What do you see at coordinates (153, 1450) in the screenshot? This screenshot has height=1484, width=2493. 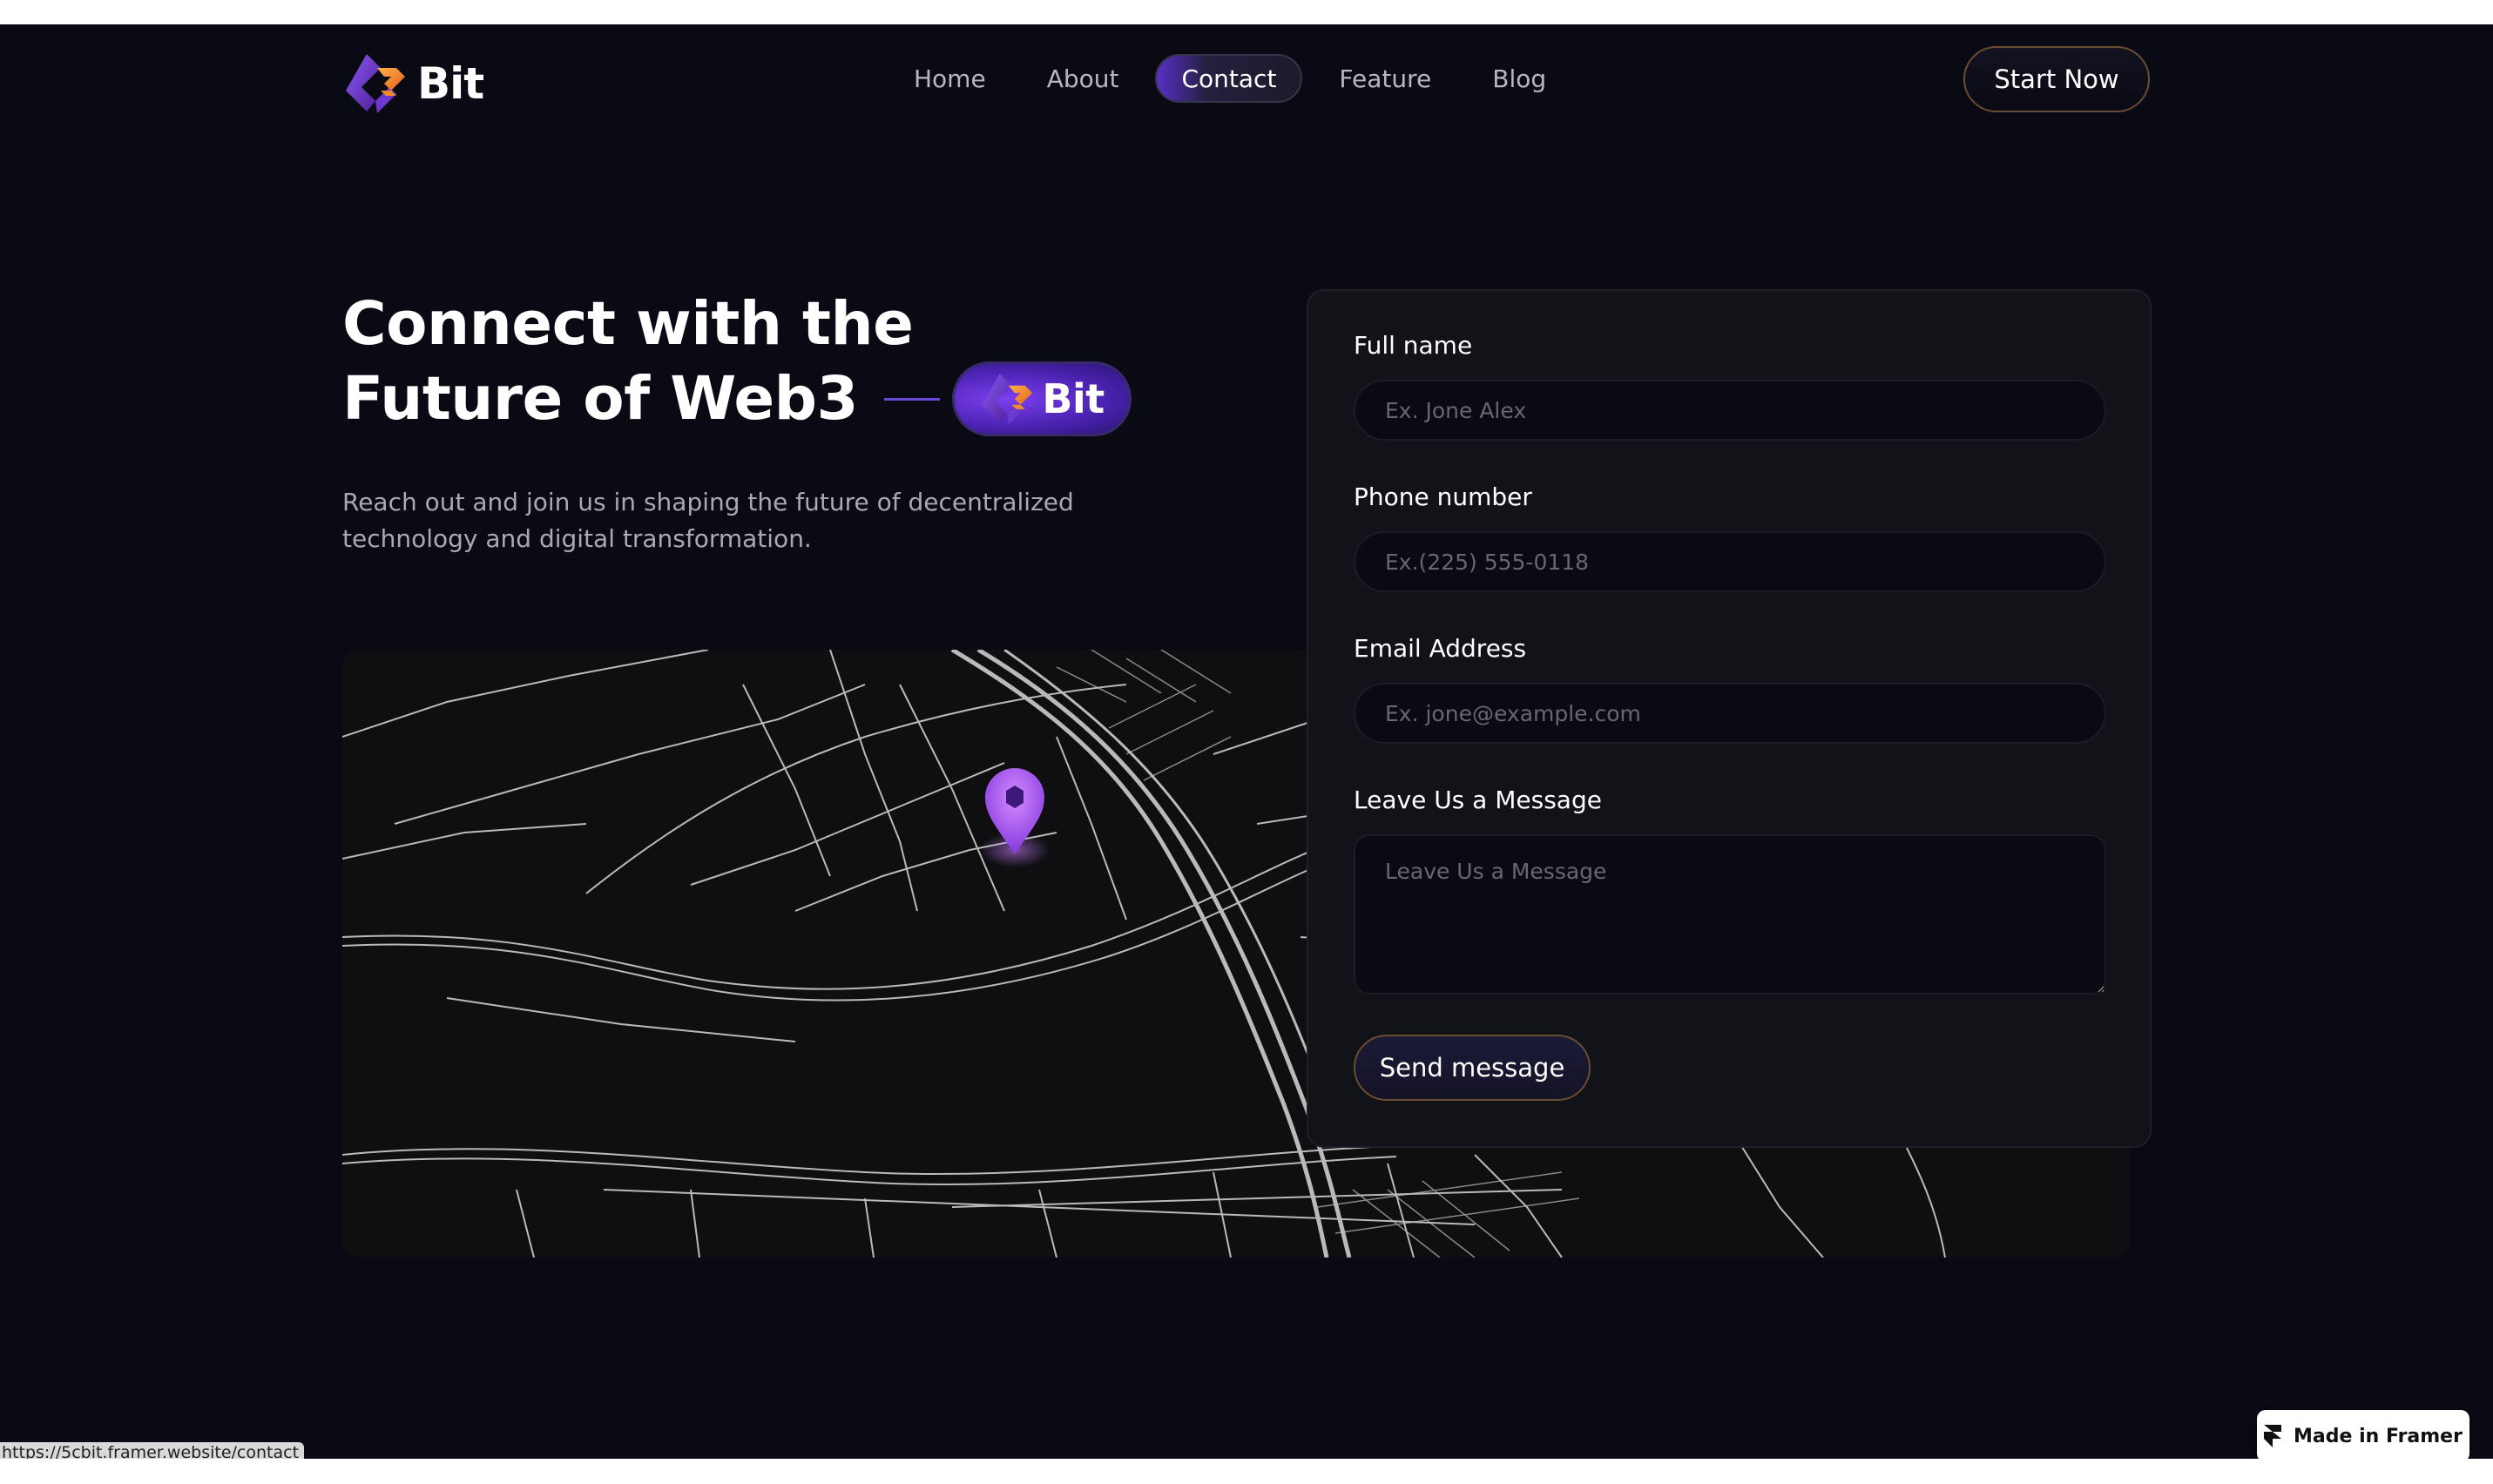 I see `status-bar-url: https://5cbit.framer.website/contact` at bounding box center [153, 1450].